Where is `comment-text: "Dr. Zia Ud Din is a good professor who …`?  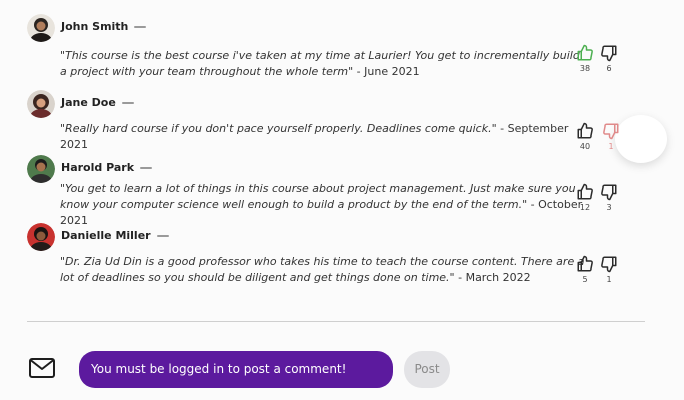 comment-text: "Dr. Zia Ud Din is a good professor who … is located at coordinates (322, 270).